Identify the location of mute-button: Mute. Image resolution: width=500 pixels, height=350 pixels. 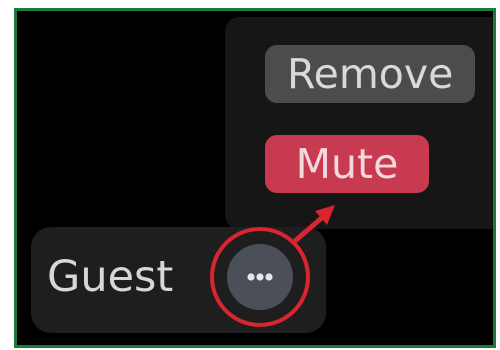
(347, 164).